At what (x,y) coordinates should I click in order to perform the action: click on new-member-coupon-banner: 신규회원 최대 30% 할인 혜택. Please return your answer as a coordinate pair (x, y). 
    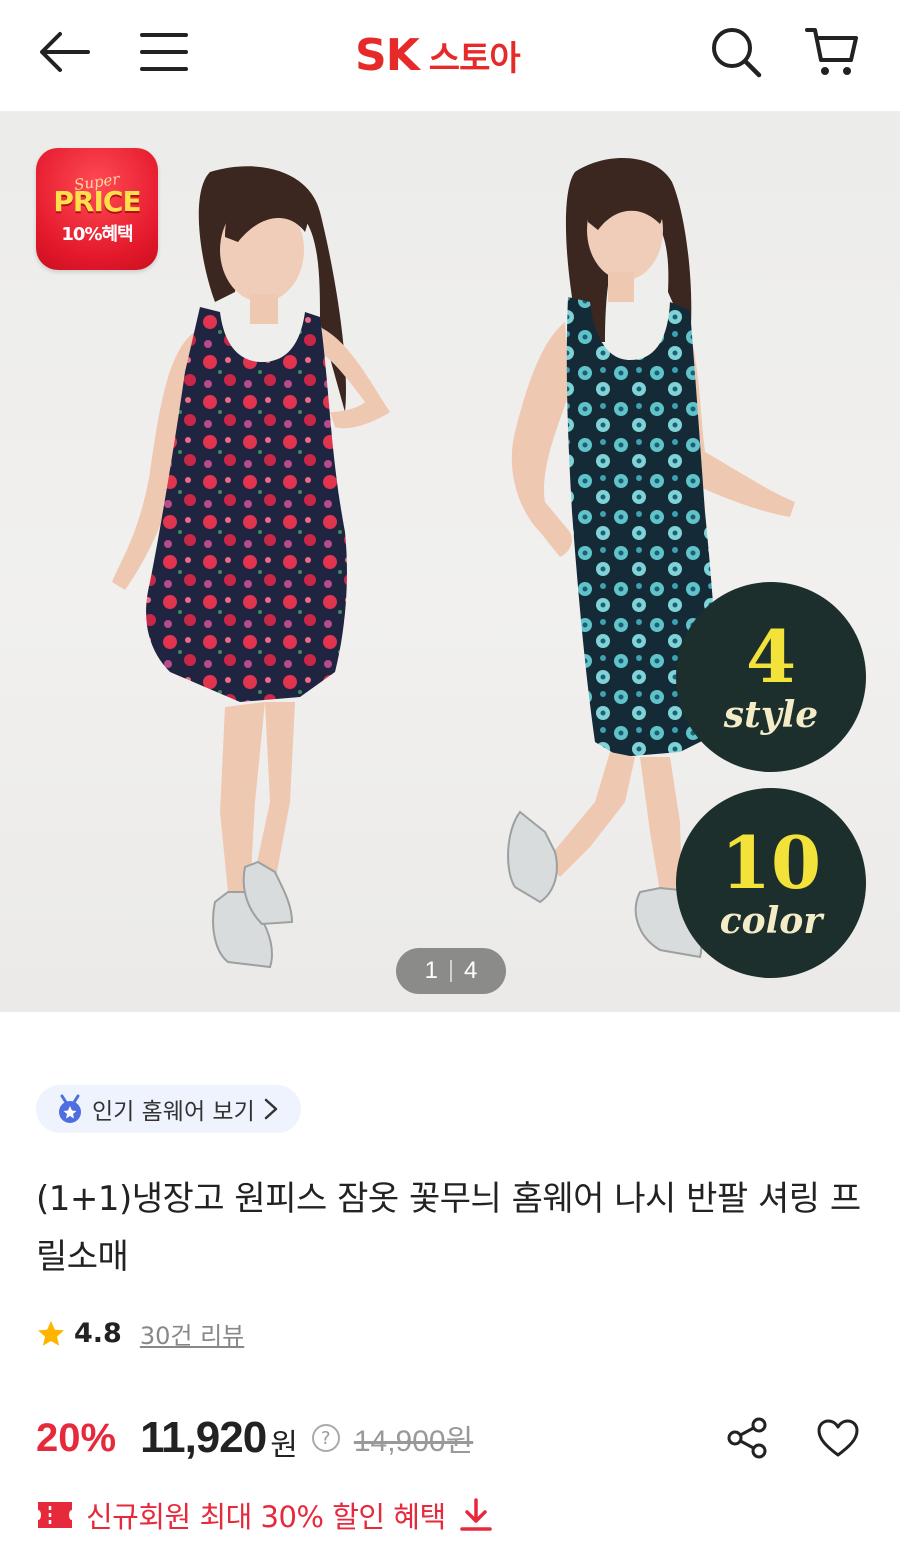
    Looking at the image, I should click on (265, 1515).